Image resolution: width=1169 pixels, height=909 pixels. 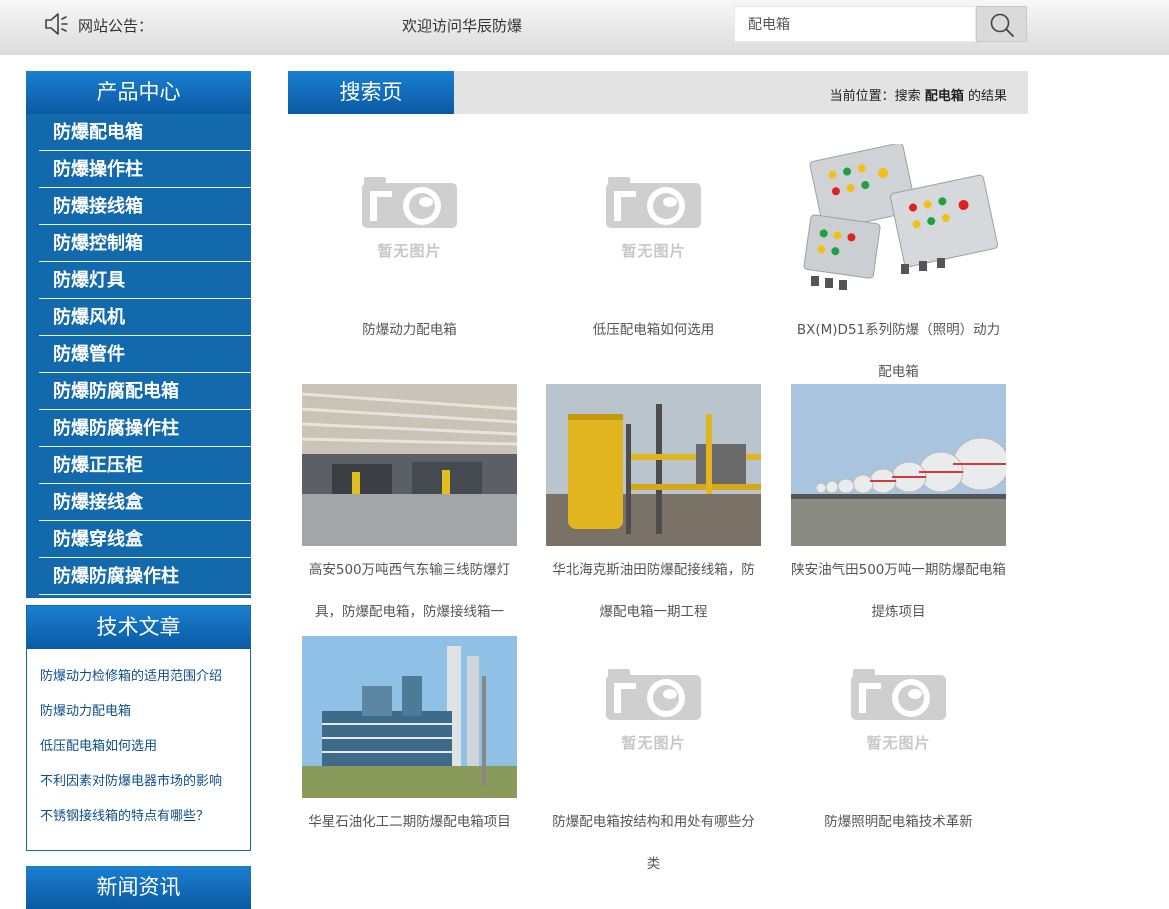 I want to click on products-heading: 产品中心, so click(x=138, y=92).